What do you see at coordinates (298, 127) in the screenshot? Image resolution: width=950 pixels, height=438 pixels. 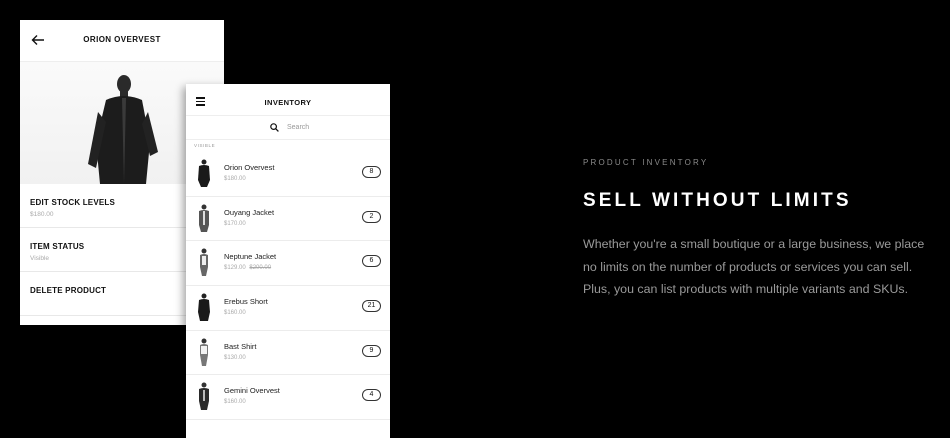 I see `search-input: Search` at bounding box center [298, 127].